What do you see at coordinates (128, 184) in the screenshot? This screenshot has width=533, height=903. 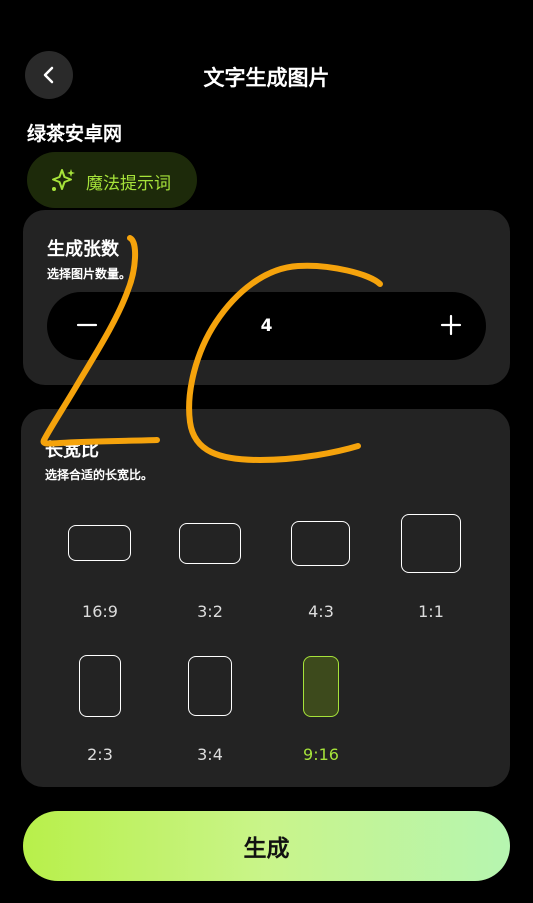 I see `magic-prompt-label: 魔法提示词` at bounding box center [128, 184].